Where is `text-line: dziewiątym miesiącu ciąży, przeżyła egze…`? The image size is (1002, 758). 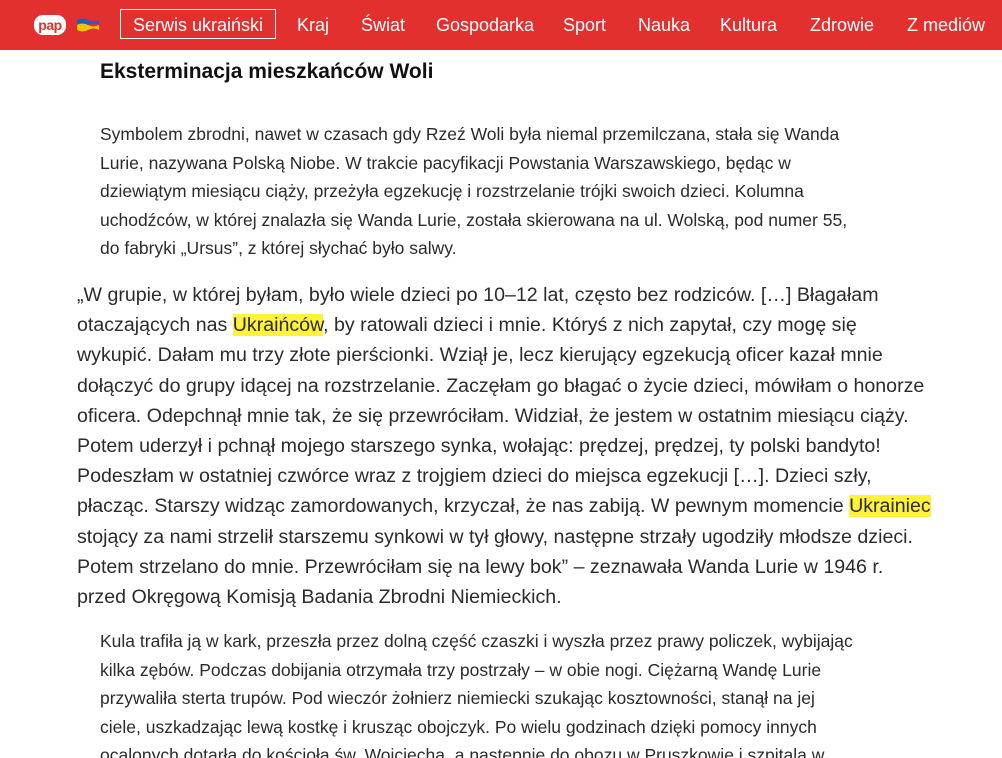
text-line: dziewiątym miesiącu ciąży, przeżyła egze… is located at coordinates (452, 191).